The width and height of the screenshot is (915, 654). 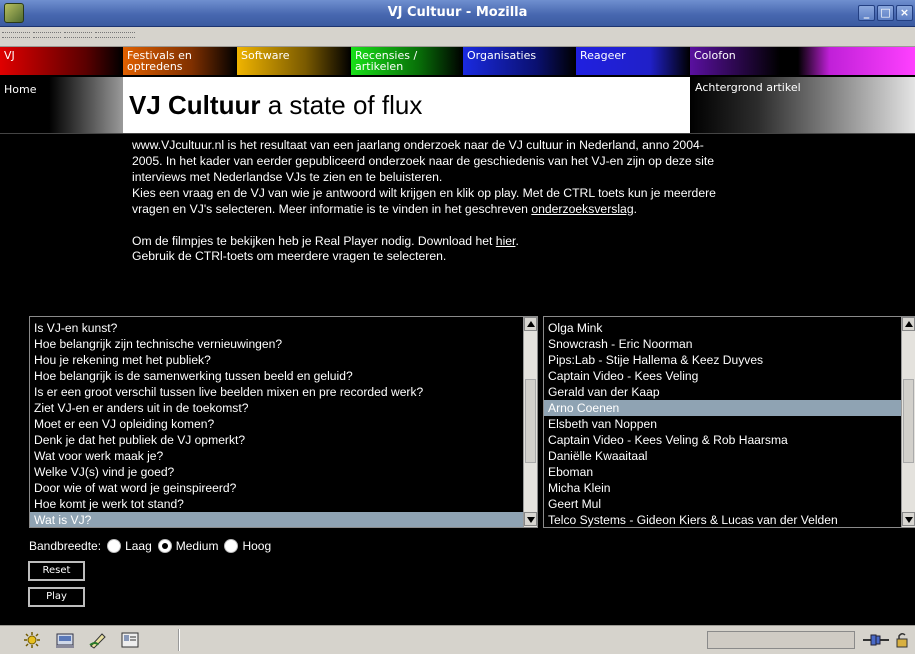 I want to click on maximize-button: □, so click(x=885, y=13).